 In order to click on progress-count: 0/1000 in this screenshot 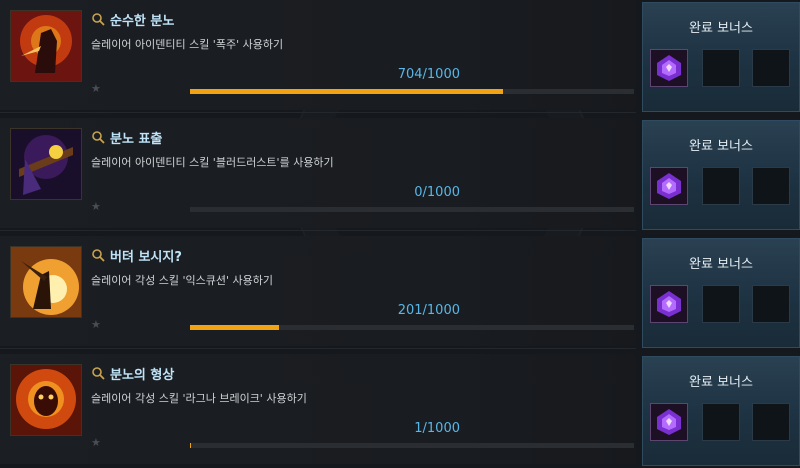, I will do `click(437, 192)`.